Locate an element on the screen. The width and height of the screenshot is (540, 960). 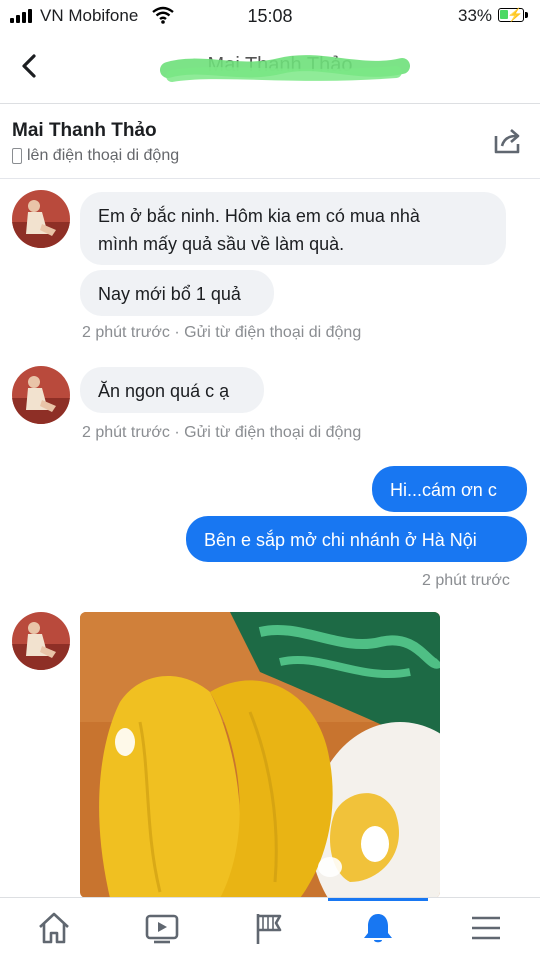
profile-status: lên điện thoại di động is located at coordinates (95, 156).